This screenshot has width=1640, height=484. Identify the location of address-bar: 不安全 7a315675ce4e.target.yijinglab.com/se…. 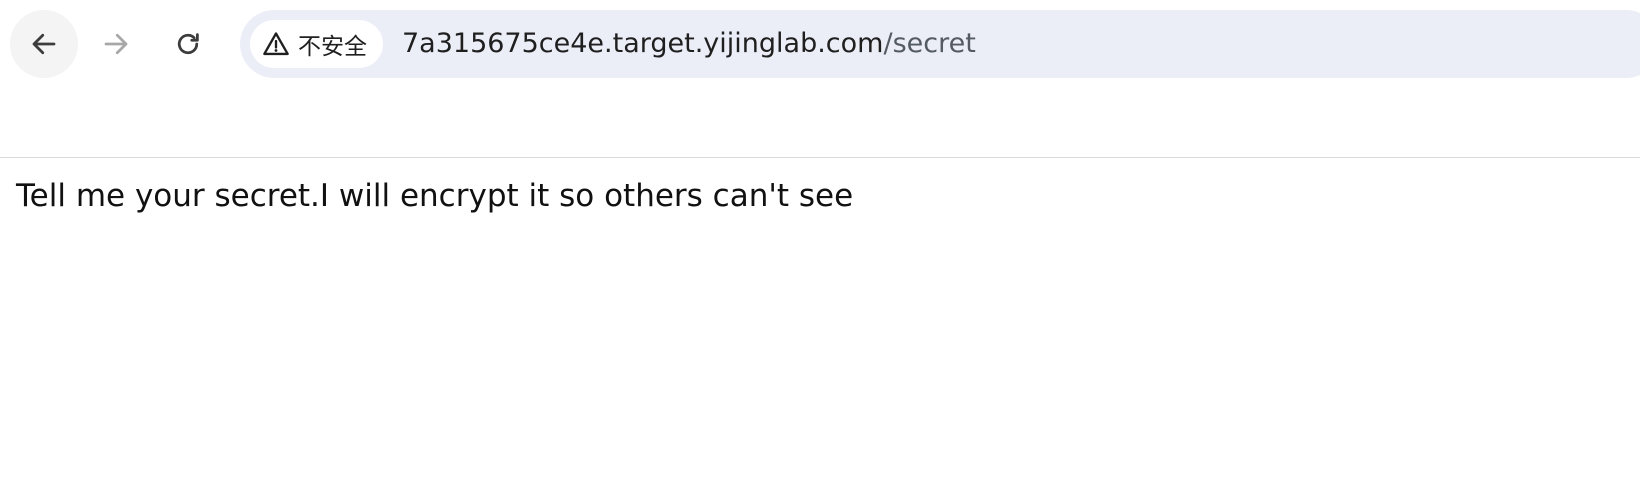
(940, 44).